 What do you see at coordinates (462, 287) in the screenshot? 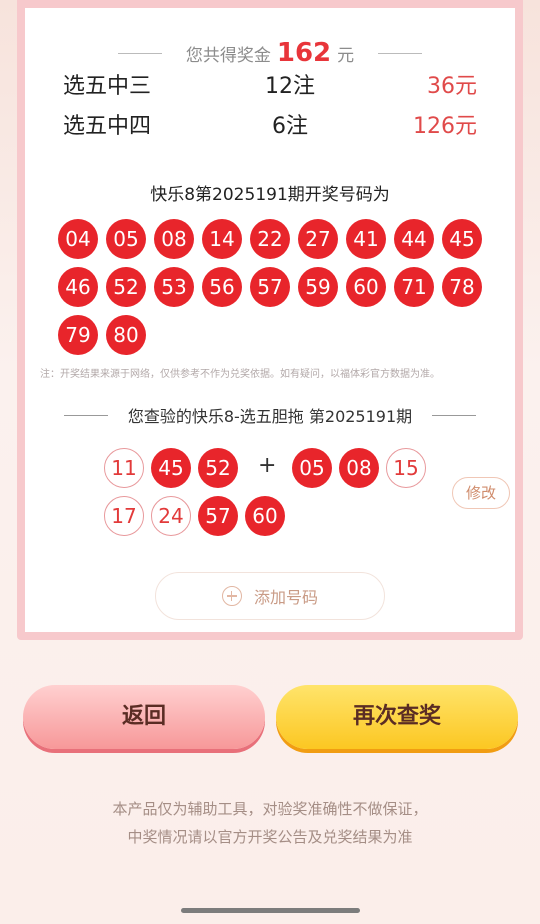
I see `draw-number-ball: 78` at bounding box center [462, 287].